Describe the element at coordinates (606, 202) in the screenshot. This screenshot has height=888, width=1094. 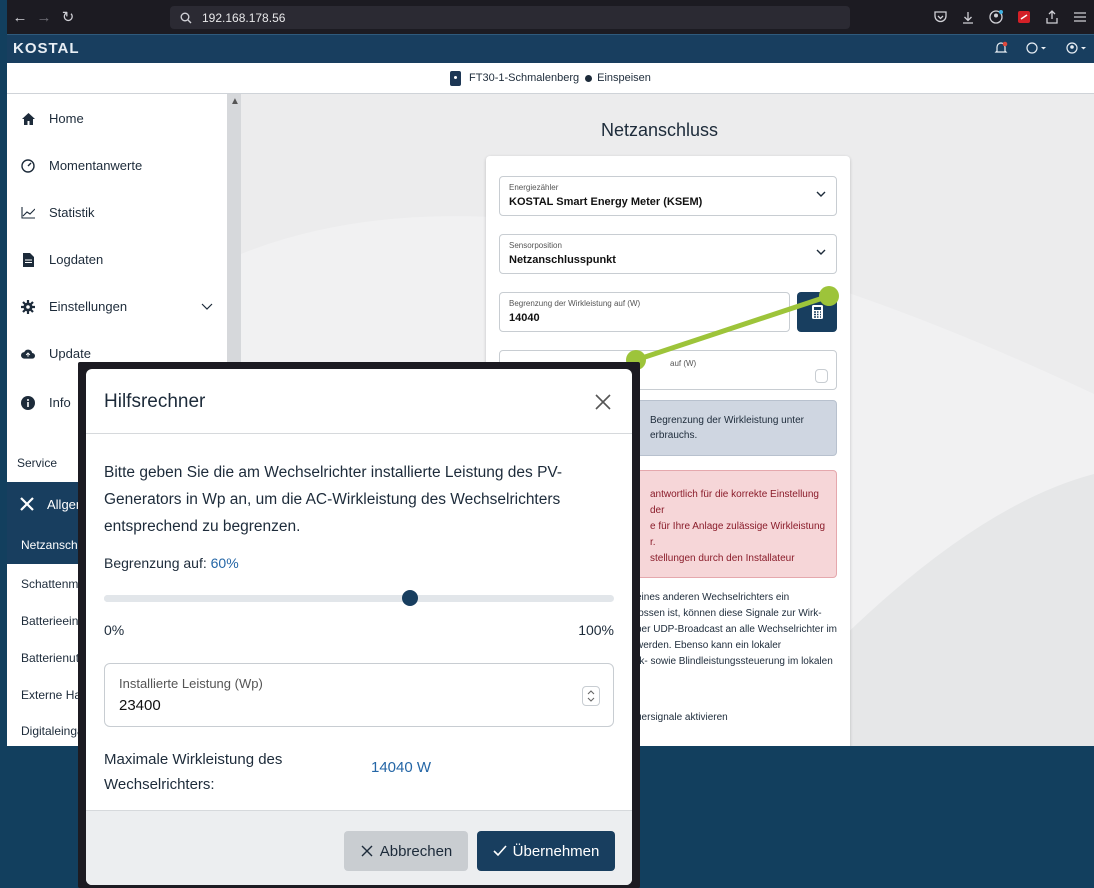
I see `field-value: KOSTAL Smart Energy Meter (KSEM)` at that location.